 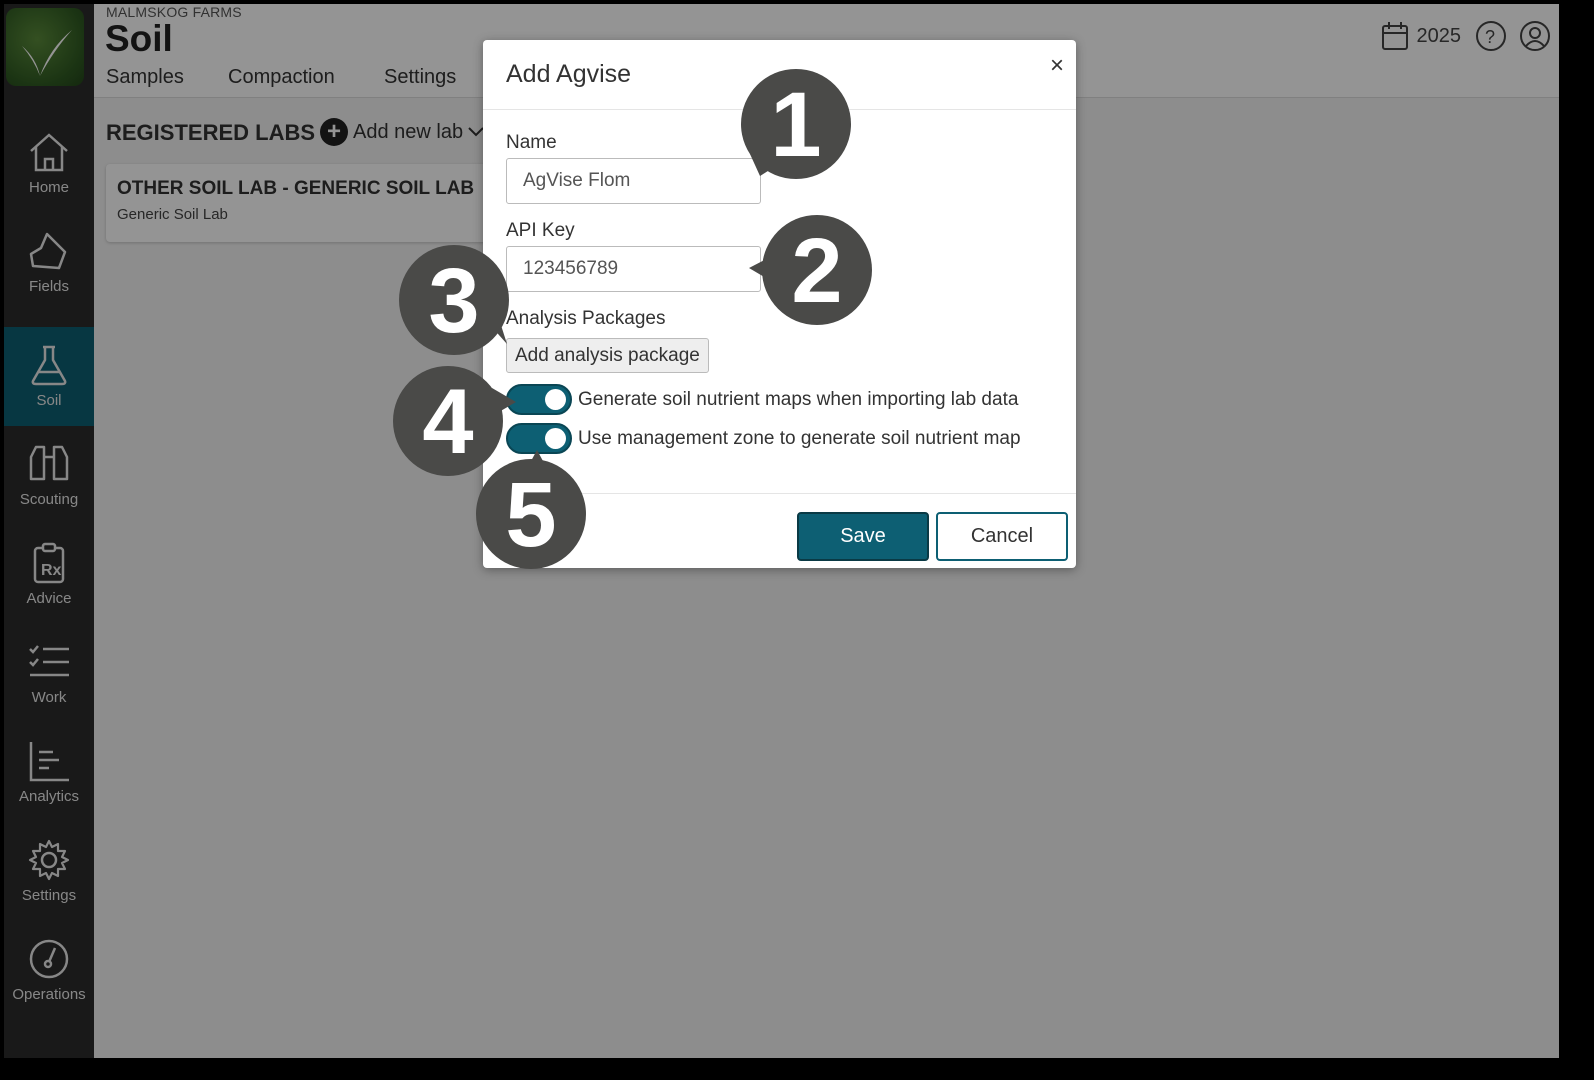 What do you see at coordinates (633, 269) in the screenshot?
I see `api-key-field` at bounding box center [633, 269].